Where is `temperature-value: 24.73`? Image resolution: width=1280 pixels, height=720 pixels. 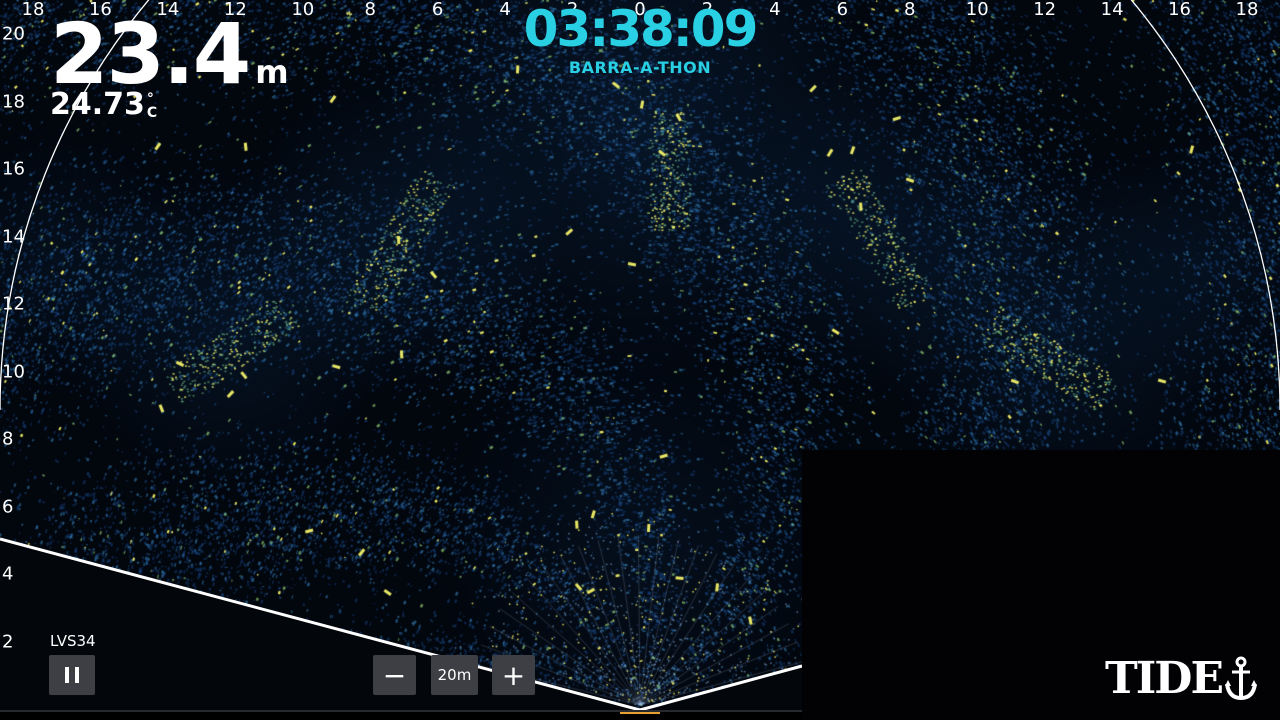
temperature-value: 24.73 is located at coordinates (97, 104).